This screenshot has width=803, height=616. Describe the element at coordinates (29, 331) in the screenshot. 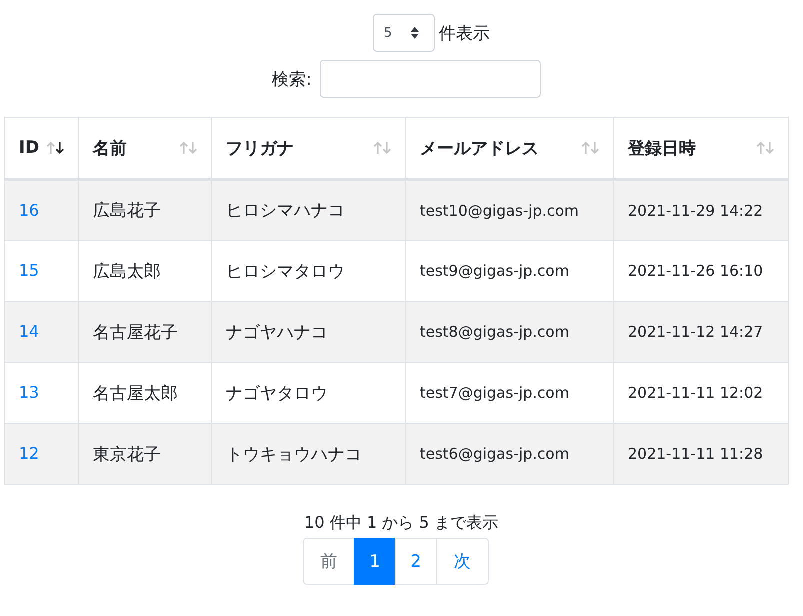

I see `id-link: 14` at that location.